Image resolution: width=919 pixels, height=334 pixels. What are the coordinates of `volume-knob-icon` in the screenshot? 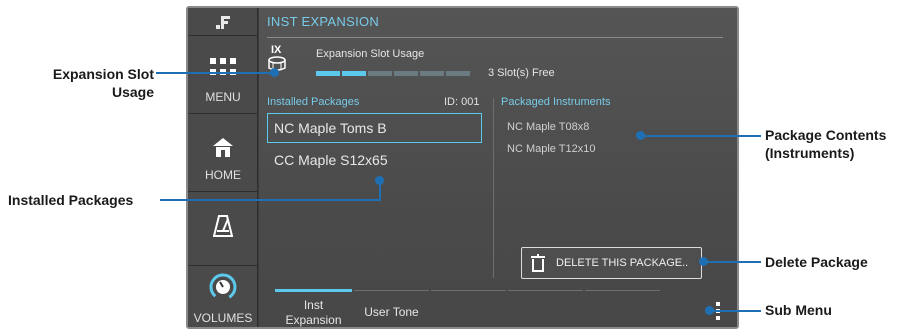 It's located at (223, 287).